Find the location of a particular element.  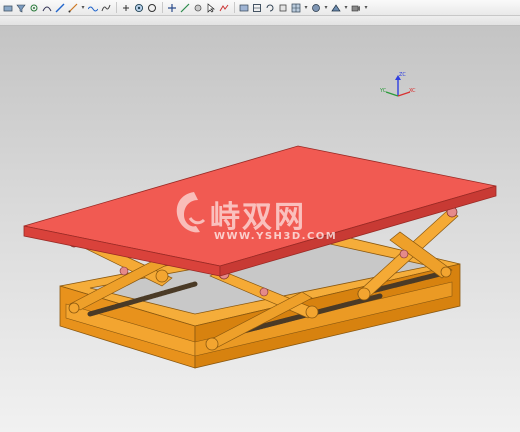

orient-icon is located at coordinates (270, 8).